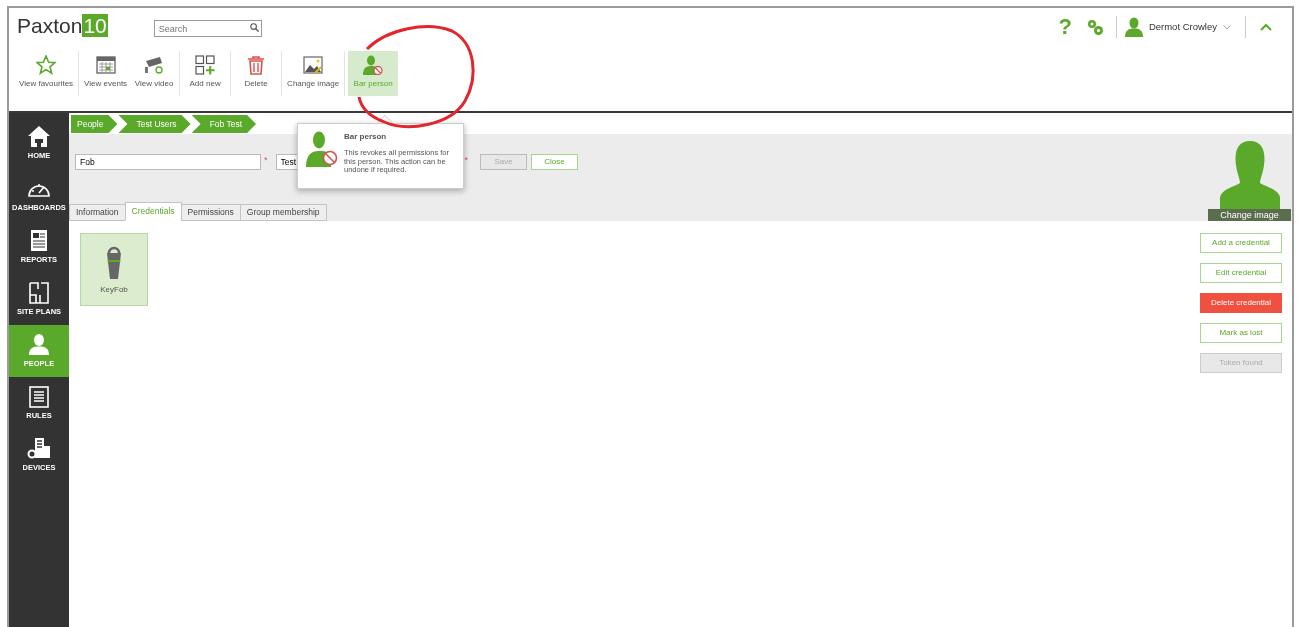 The height and width of the screenshot is (627, 1301). Describe the element at coordinates (46, 64) in the screenshot. I see `star-icon` at that location.